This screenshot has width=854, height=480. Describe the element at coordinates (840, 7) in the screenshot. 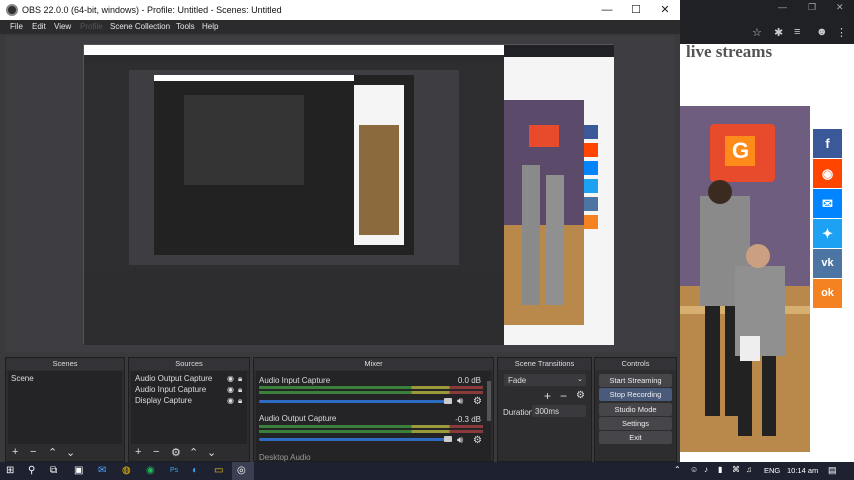

I see `close-icon: ✕` at that location.